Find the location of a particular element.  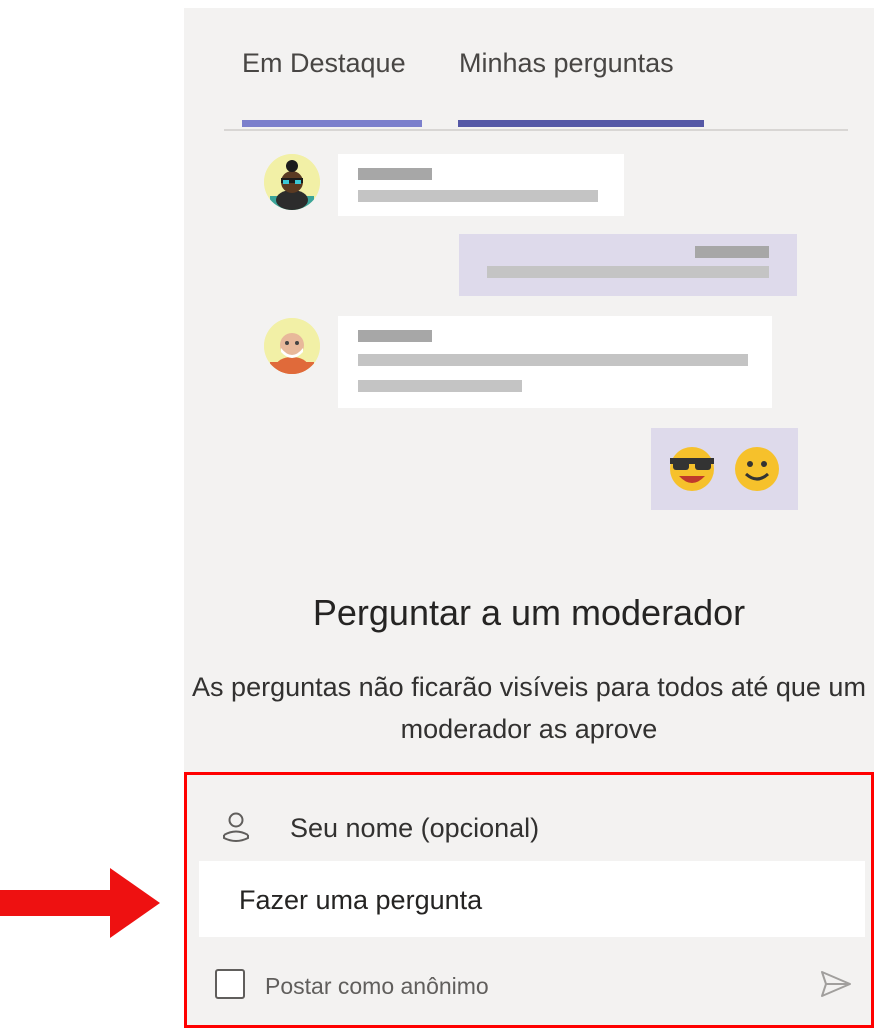

question-placeholder: Fazer uma pergunta is located at coordinates (361, 900).